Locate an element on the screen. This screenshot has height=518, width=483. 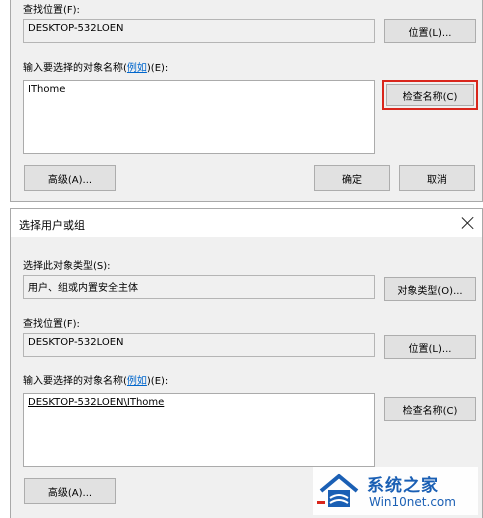
site-watermark: 系统之家 Win10net.com is located at coordinates (395, 491).